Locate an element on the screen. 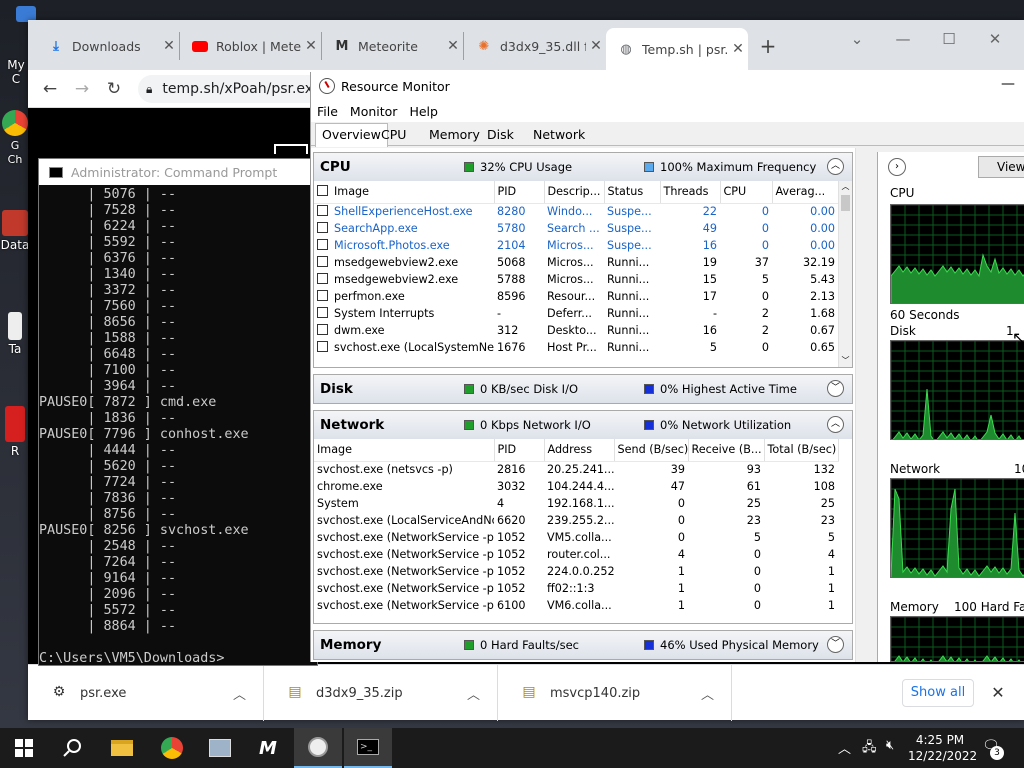 The width and height of the screenshot is (1024, 768). tab-network: Network is located at coordinates (559, 135).